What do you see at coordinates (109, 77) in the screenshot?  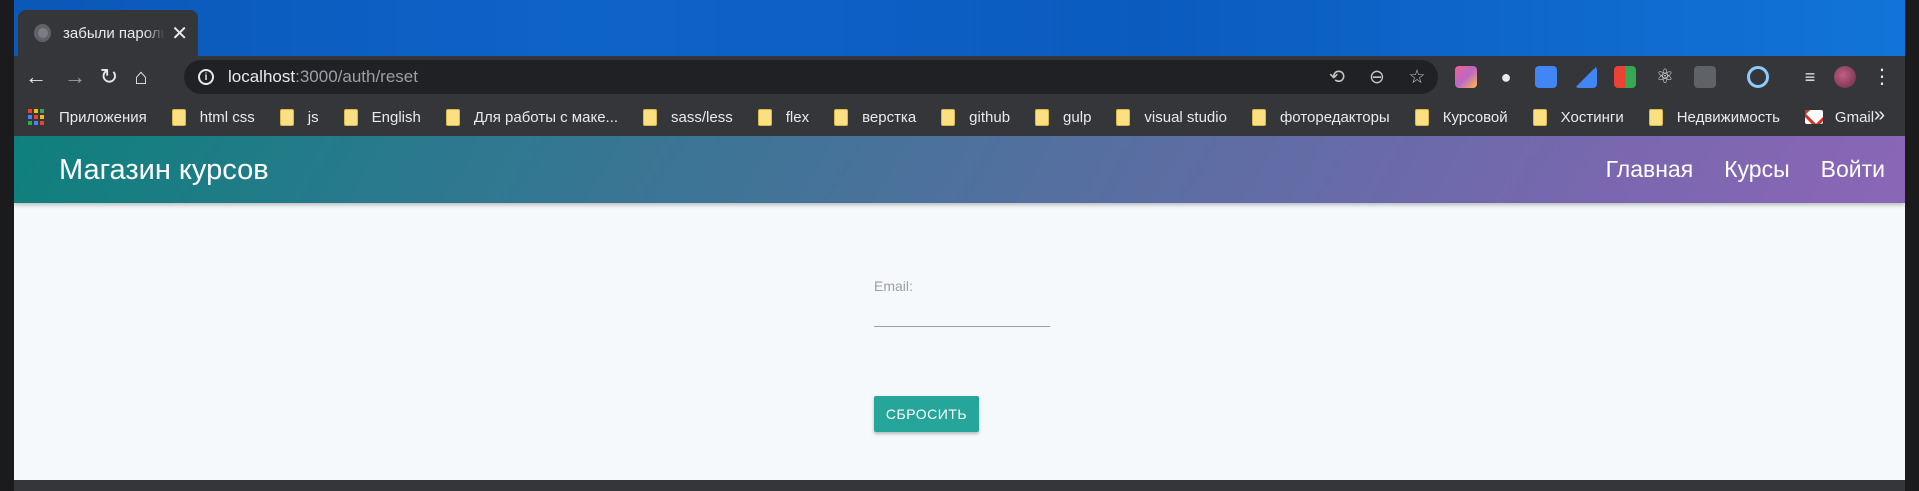 I see `reload-button: ↻` at bounding box center [109, 77].